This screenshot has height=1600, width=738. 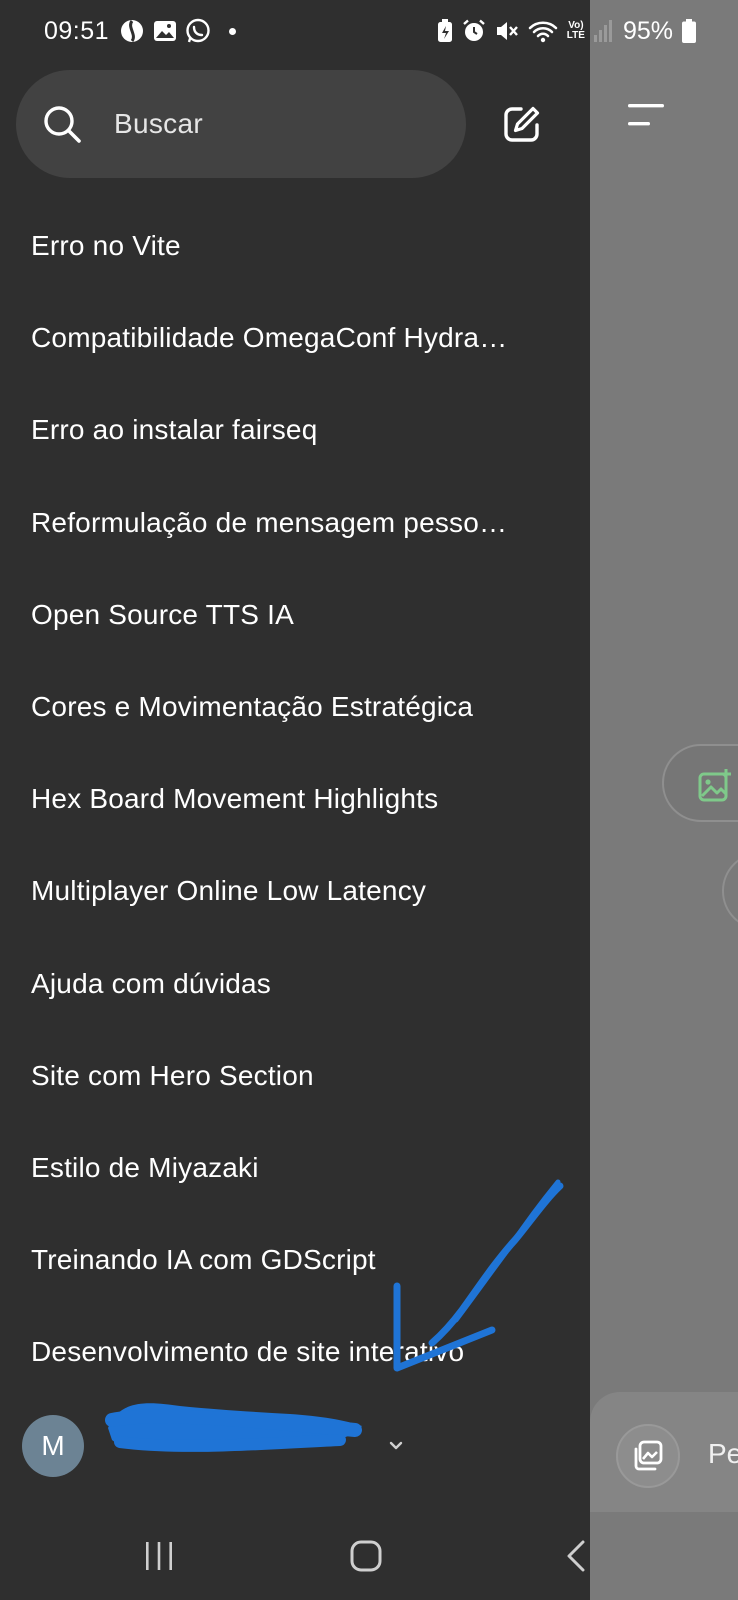 I want to click on chat-item-cores-movimentacao: Cores e Movimentação Estratégica, so click(x=295, y=707).